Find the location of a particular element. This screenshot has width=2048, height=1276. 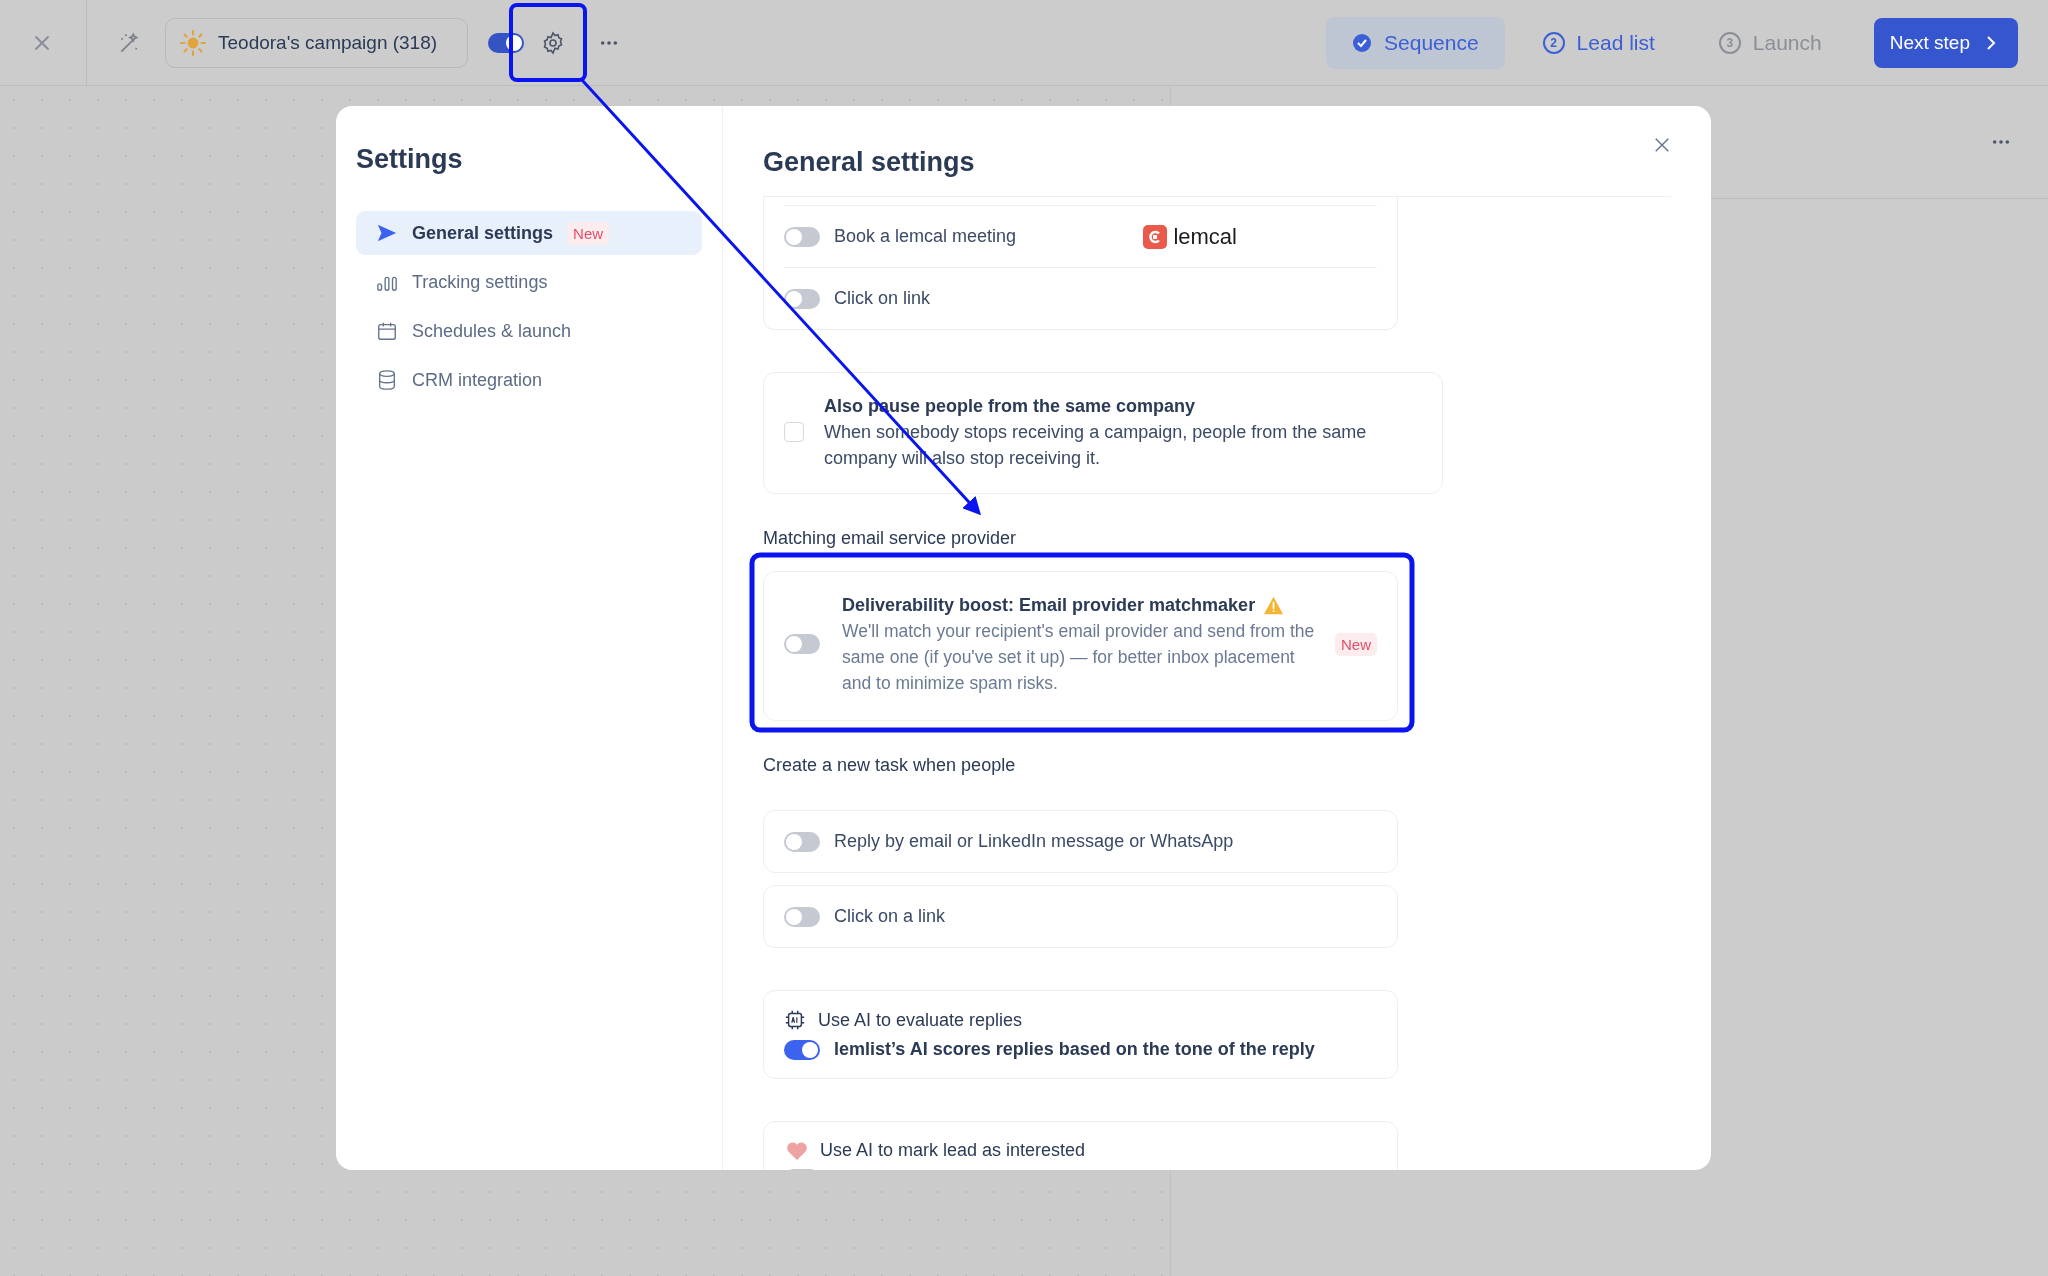

option-label: Click on link is located at coordinates (882, 298).